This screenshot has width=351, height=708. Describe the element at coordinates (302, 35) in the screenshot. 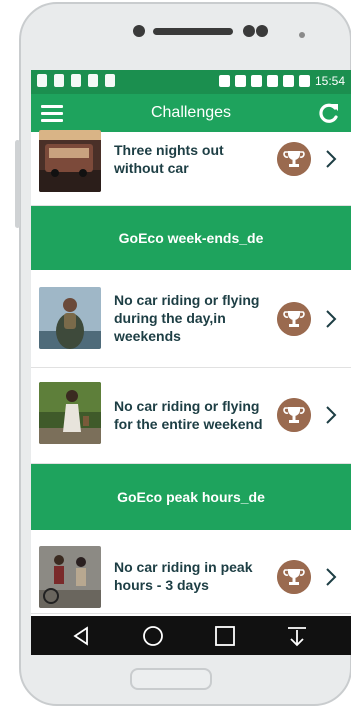

I see `proximity-sensor` at that location.